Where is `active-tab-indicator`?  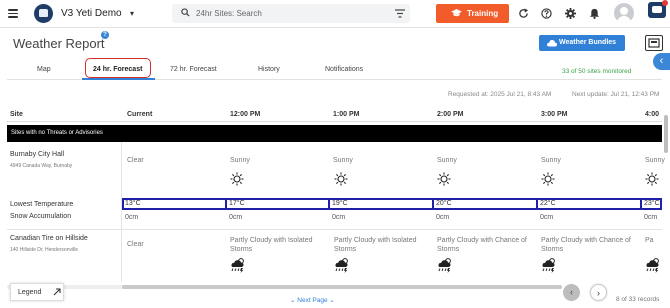 active-tab-indicator is located at coordinates (118, 79).